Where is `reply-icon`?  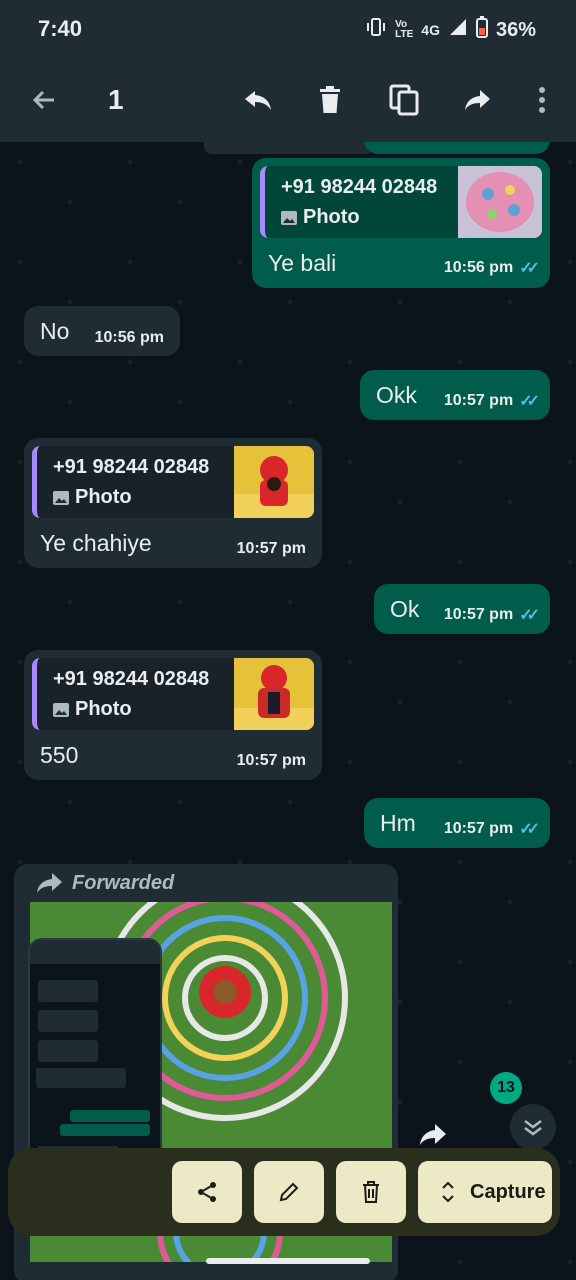
reply-icon is located at coordinates (258, 100).